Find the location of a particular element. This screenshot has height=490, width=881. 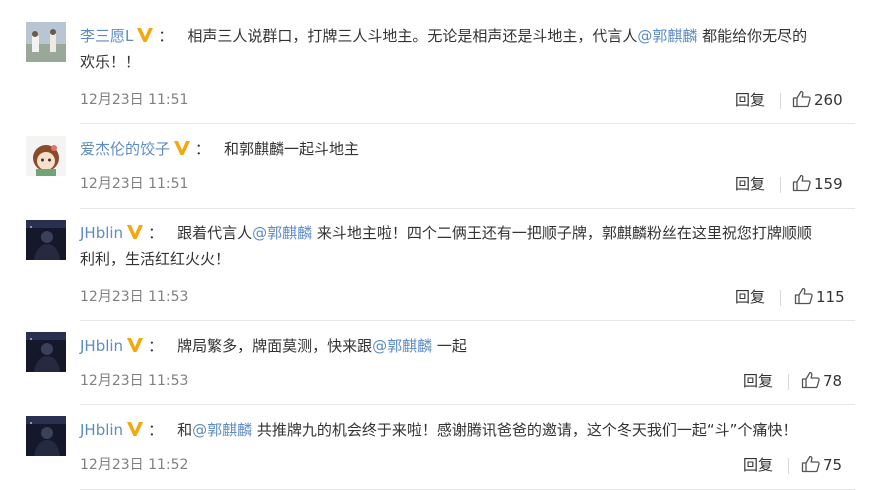

comment-body: 都能给你无尽的 is located at coordinates (752, 36).